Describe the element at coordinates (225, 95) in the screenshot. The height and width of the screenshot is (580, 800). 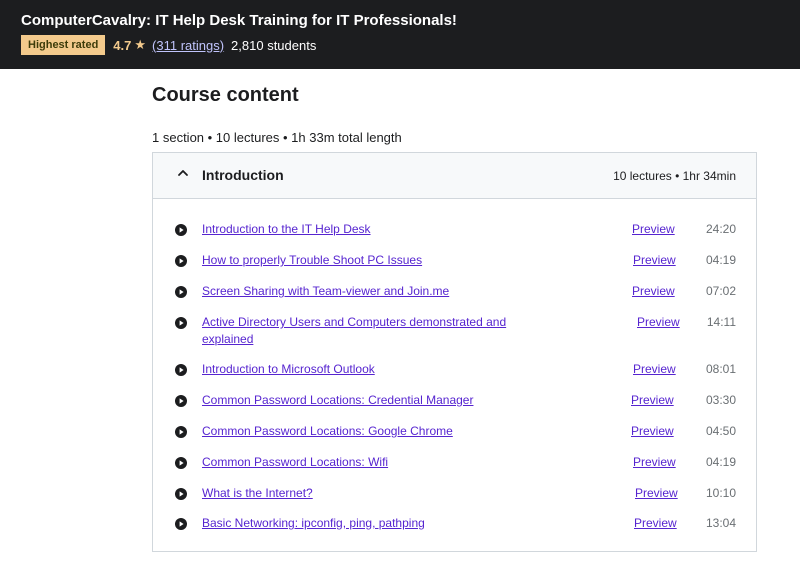
I see `course-content-heading: Course content` at that location.